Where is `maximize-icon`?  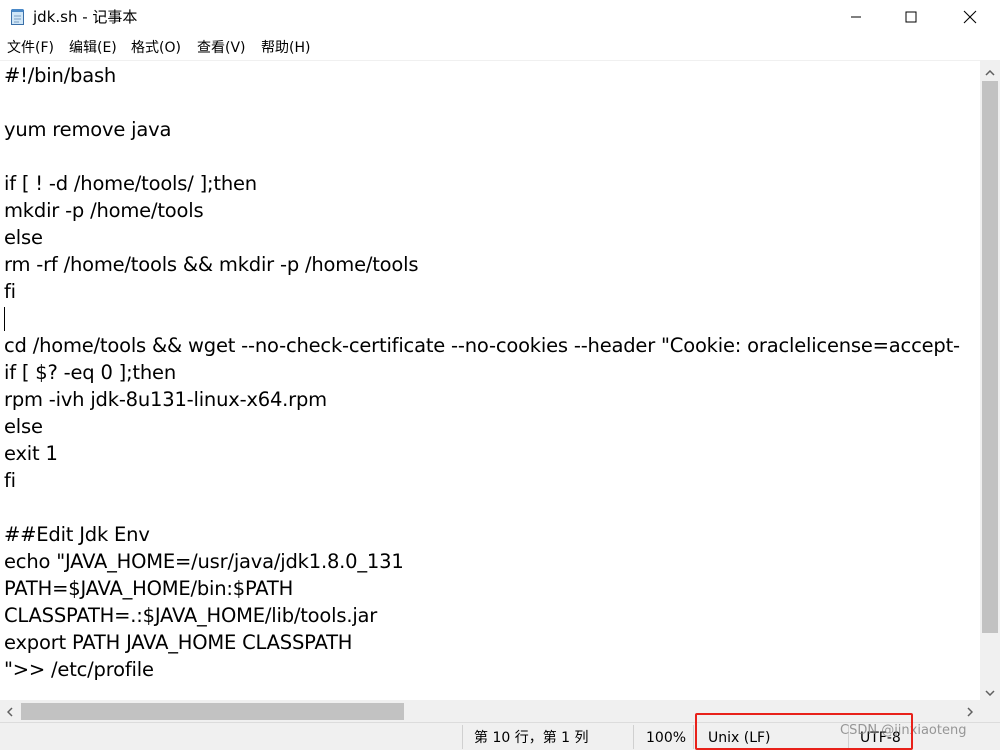 maximize-icon is located at coordinates (911, 17).